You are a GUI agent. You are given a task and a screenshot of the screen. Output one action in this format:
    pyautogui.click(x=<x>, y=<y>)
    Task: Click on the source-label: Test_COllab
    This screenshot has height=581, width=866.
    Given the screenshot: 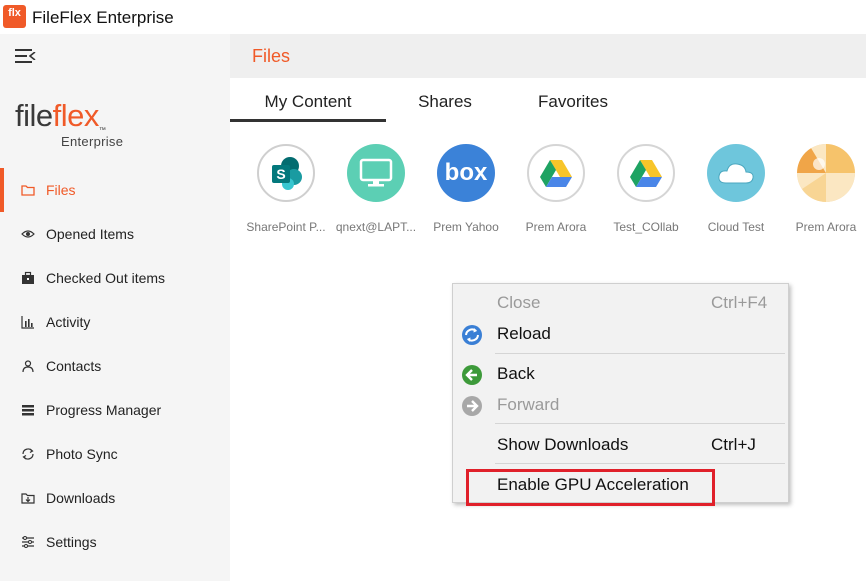 What is the action you would take?
    pyautogui.click(x=646, y=227)
    